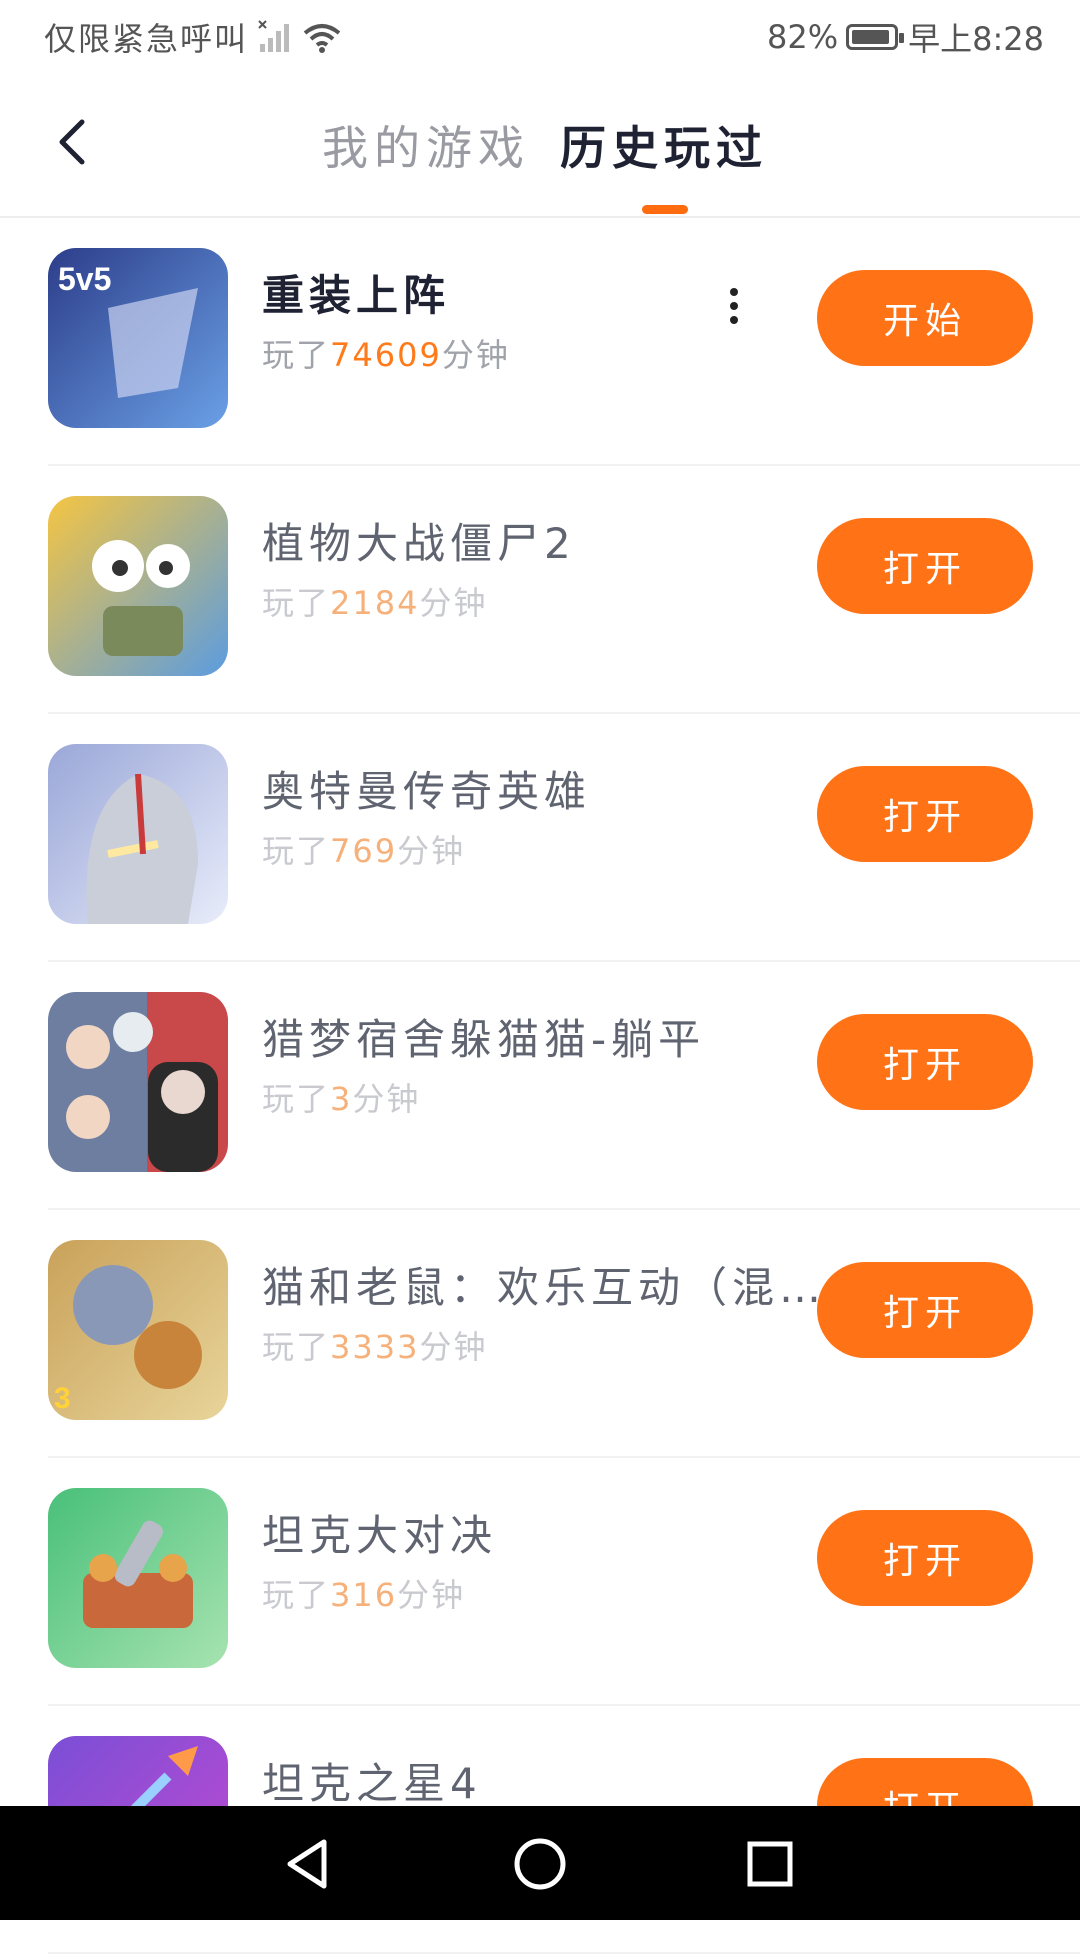 The image size is (1080, 1954). I want to click on nav-back-icon, so click(308, 1864).